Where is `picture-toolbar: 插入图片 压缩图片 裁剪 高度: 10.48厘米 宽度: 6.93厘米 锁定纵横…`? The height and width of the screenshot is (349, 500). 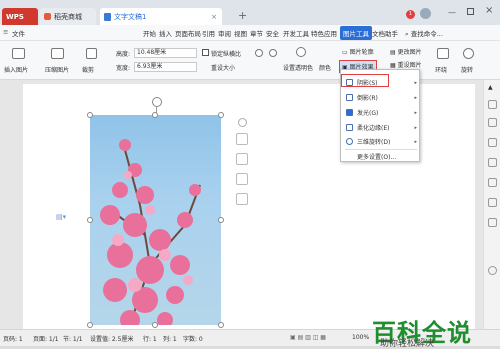
picture-toolbar: 插入图片 压缩图片 裁剪 高度: 10.48厘米 宽度: 6.93厘米 锁定纵横… is located at coordinates (250, 60).